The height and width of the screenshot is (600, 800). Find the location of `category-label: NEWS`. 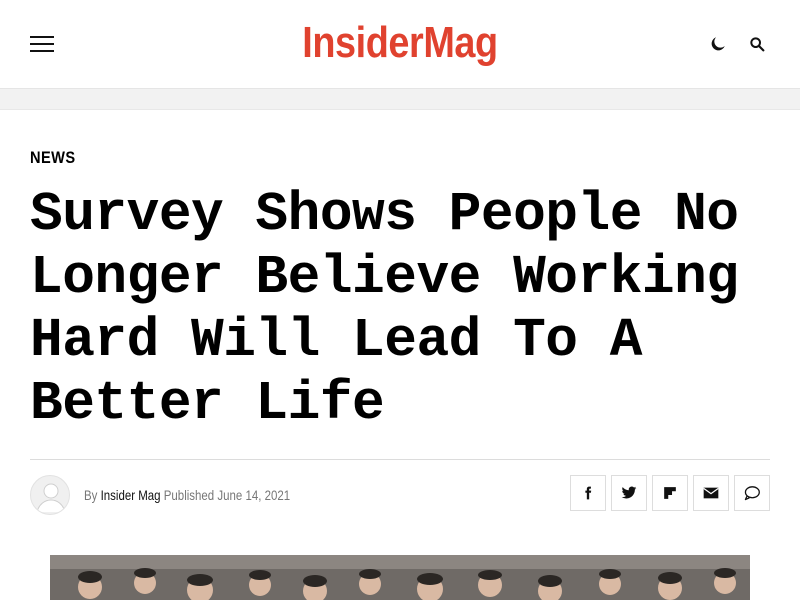

category-label: NEWS is located at coordinates (53, 158).